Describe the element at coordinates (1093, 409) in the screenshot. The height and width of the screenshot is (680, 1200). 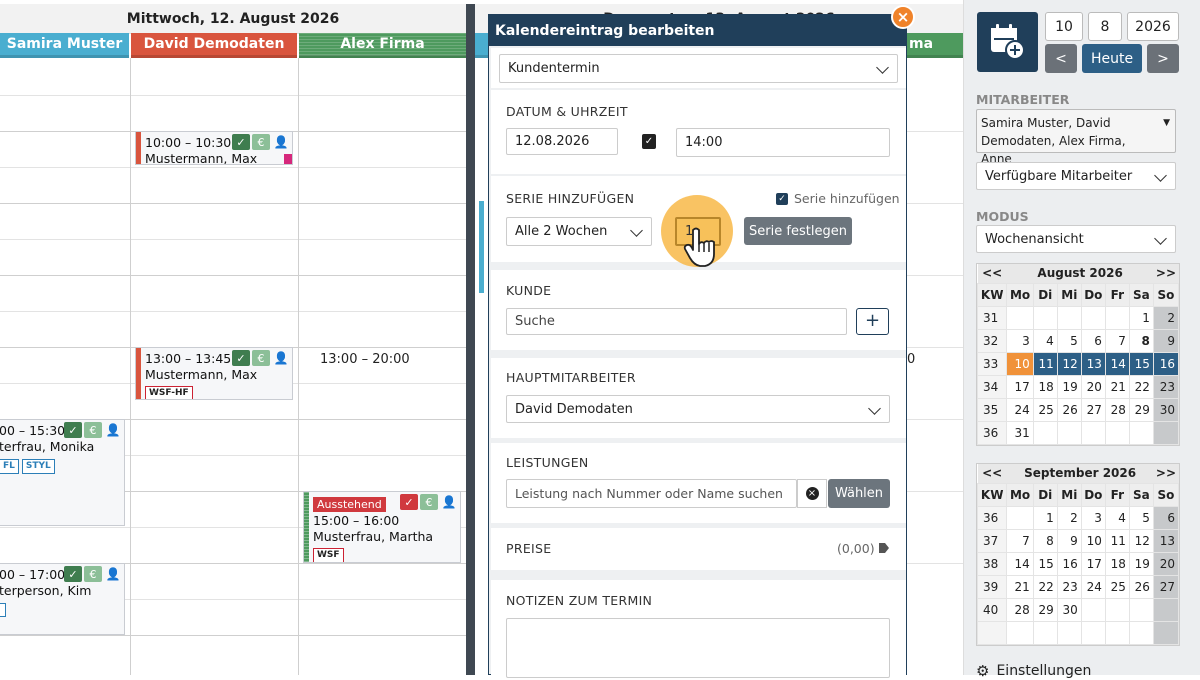
I see `day-cell: 27` at that location.